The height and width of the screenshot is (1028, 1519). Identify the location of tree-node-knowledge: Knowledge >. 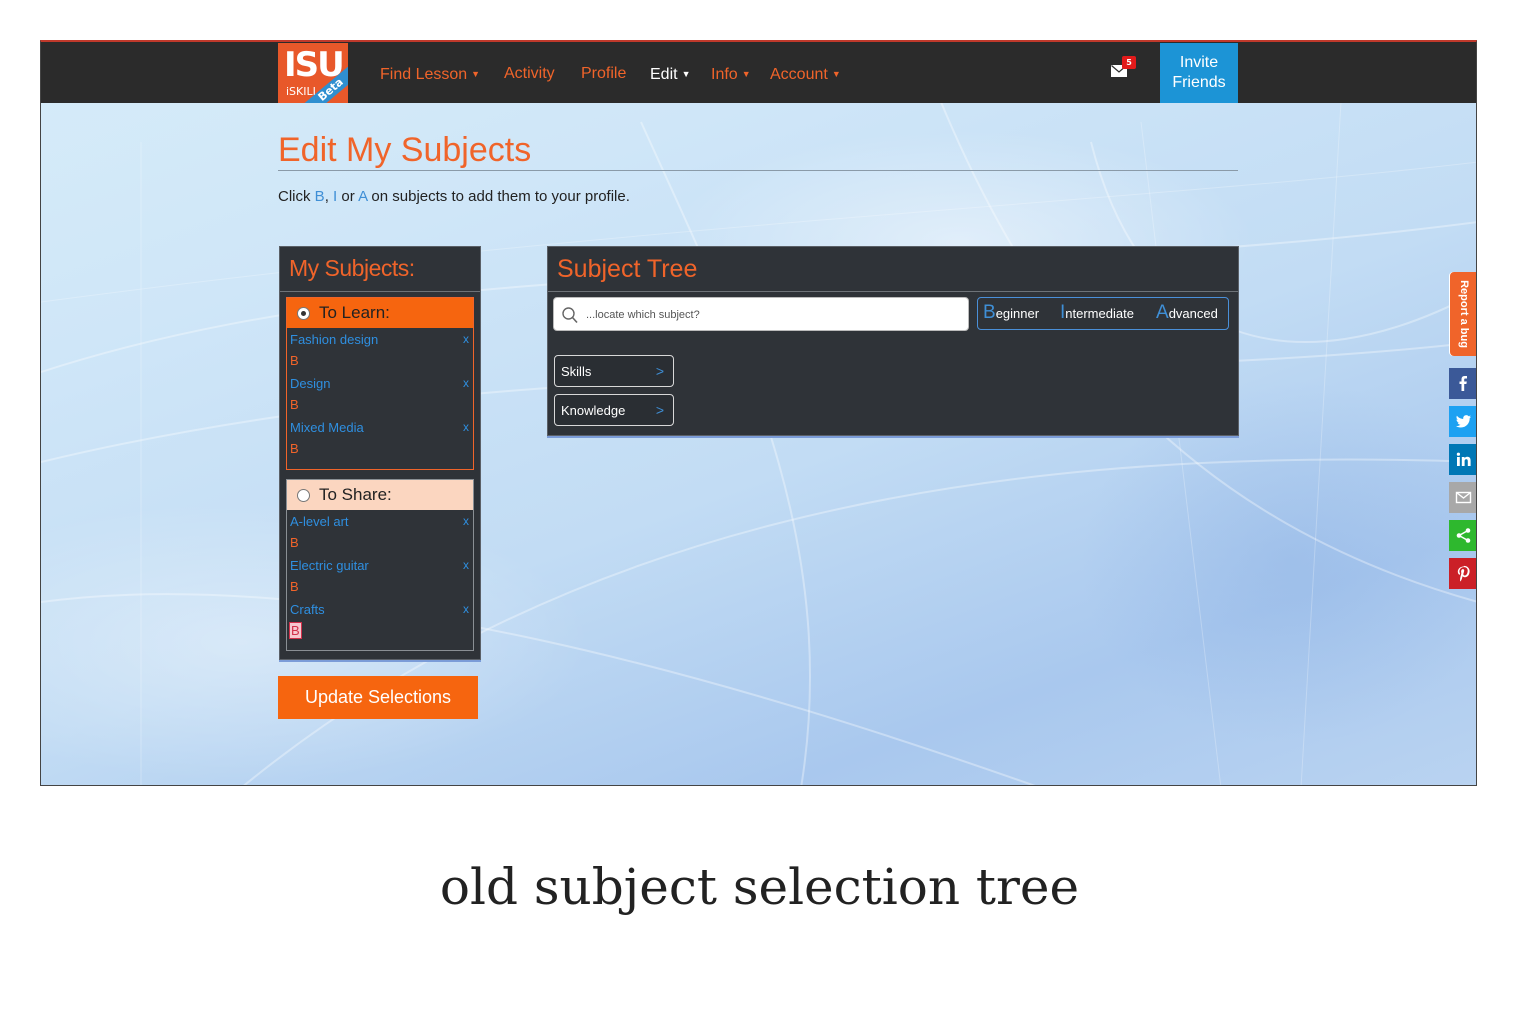
(614, 410).